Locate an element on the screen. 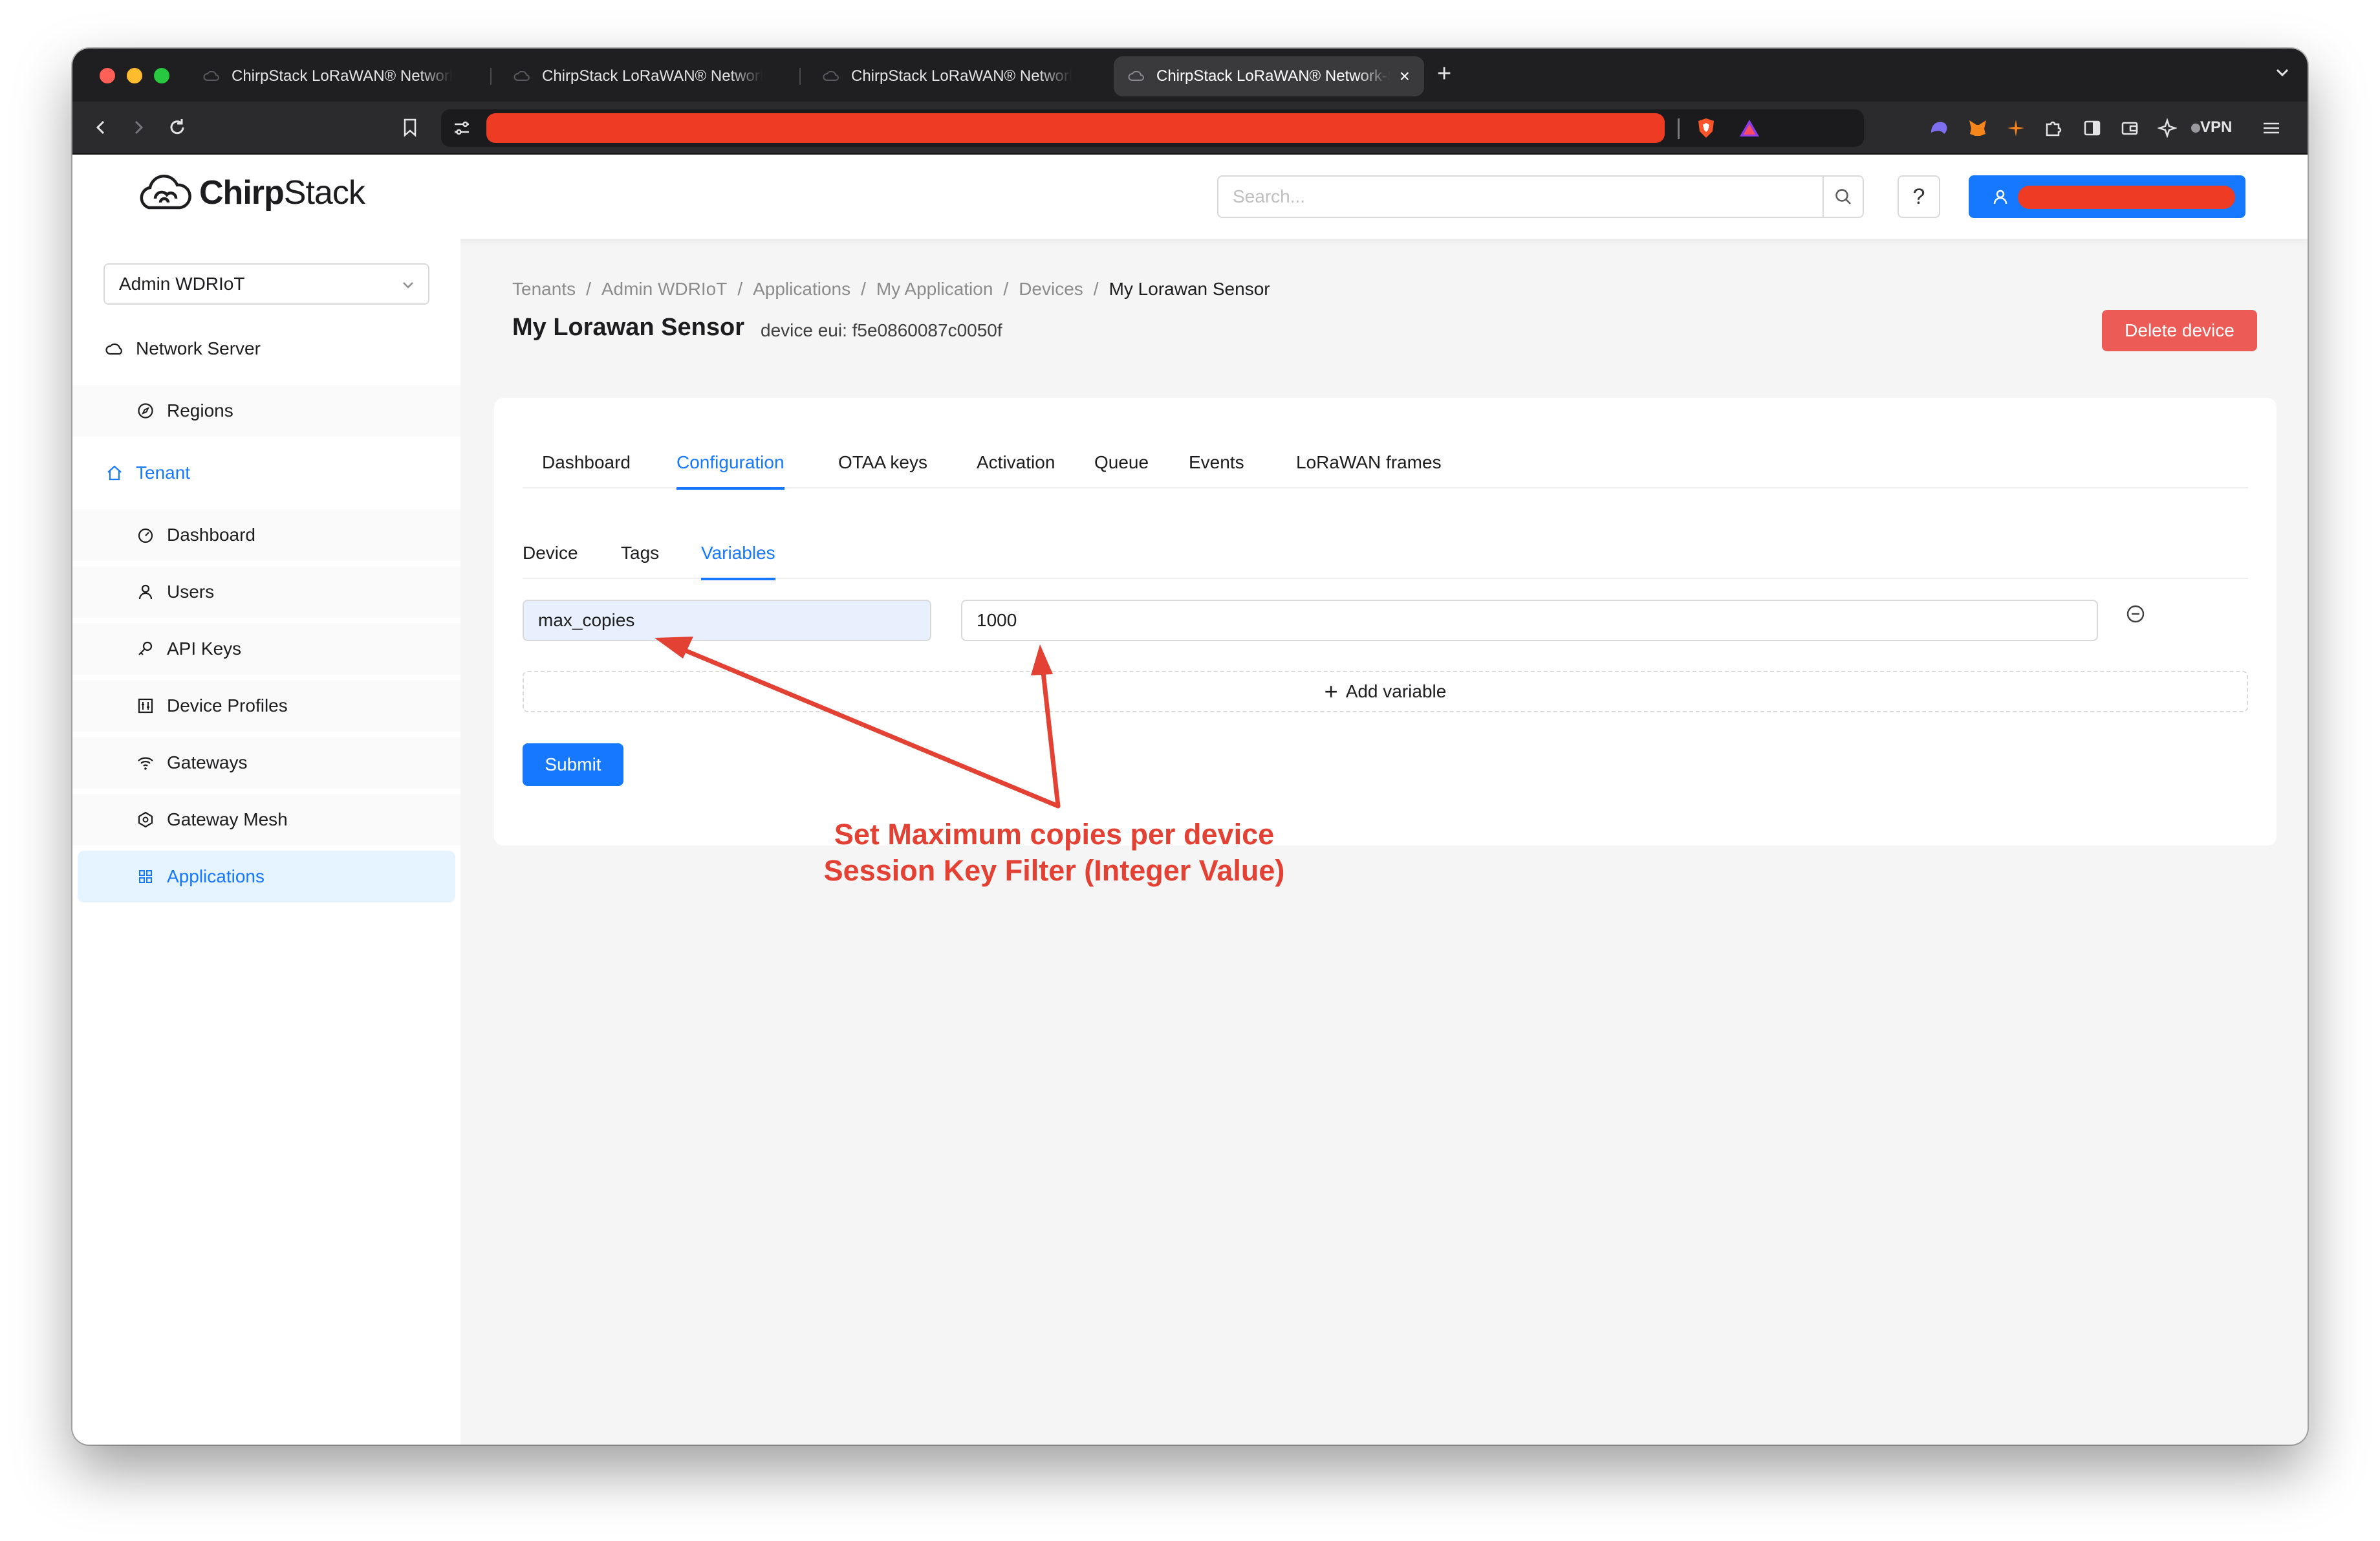  help-button: ? is located at coordinates (1919, 196).